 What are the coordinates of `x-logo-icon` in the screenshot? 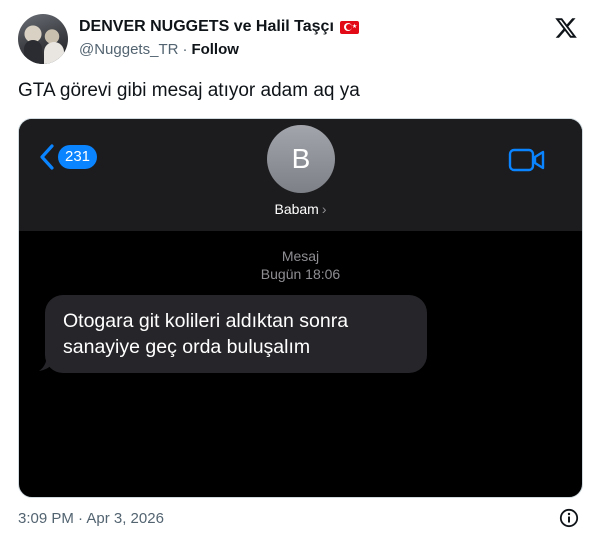 It's located at (566, 28).